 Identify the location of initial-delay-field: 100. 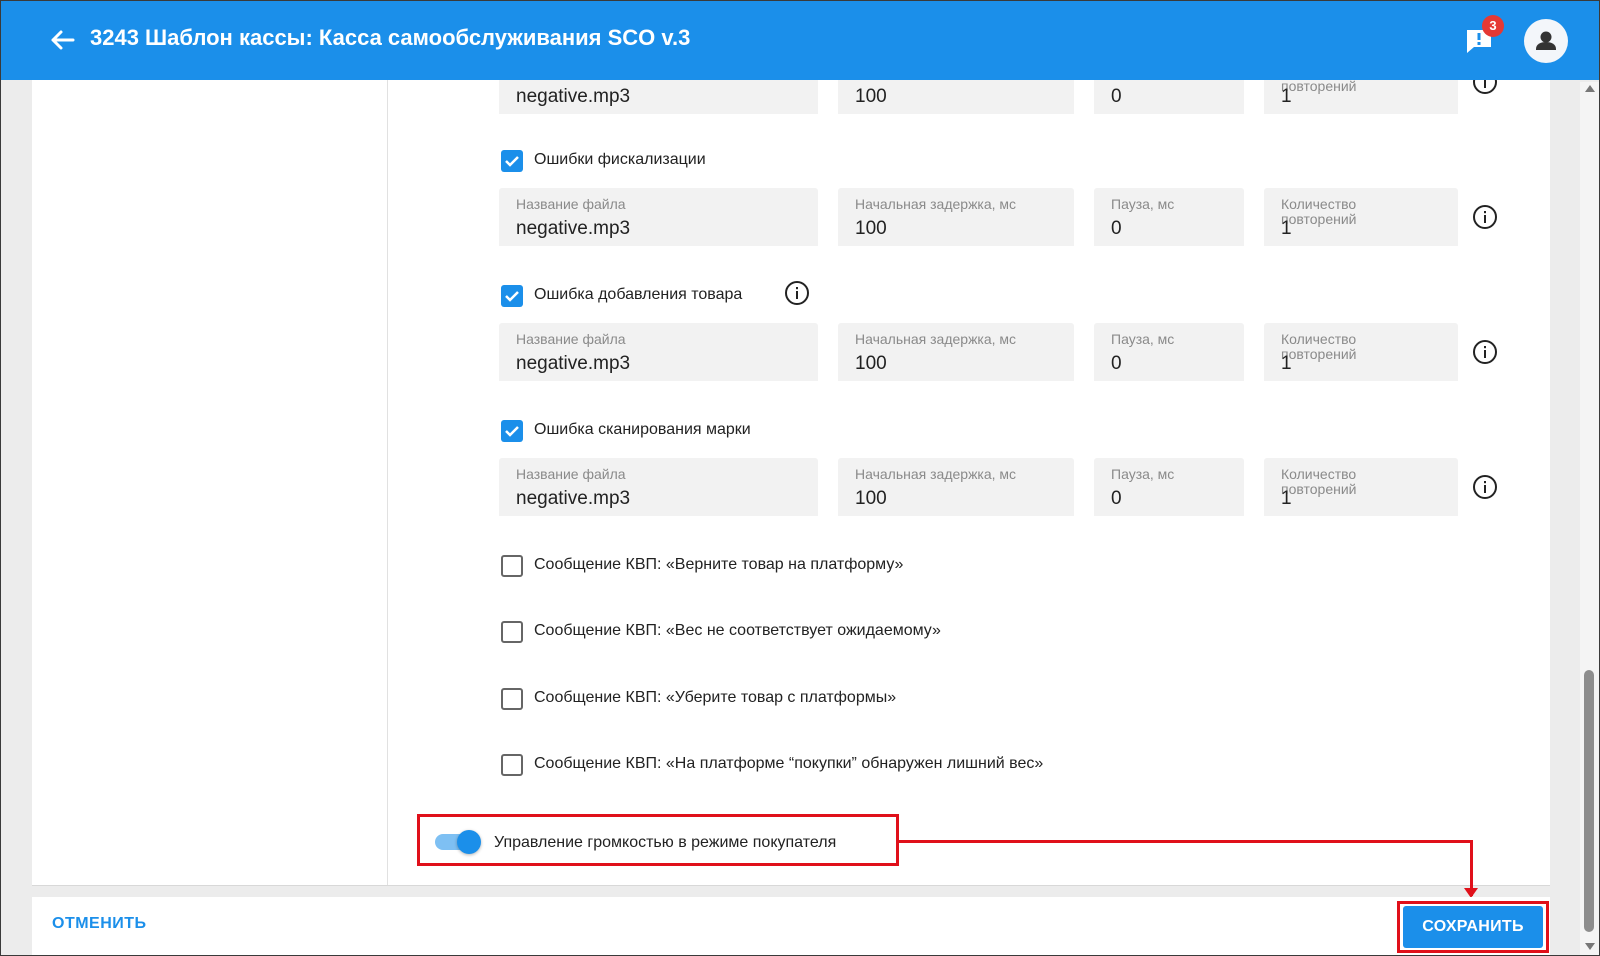
(956, 97).